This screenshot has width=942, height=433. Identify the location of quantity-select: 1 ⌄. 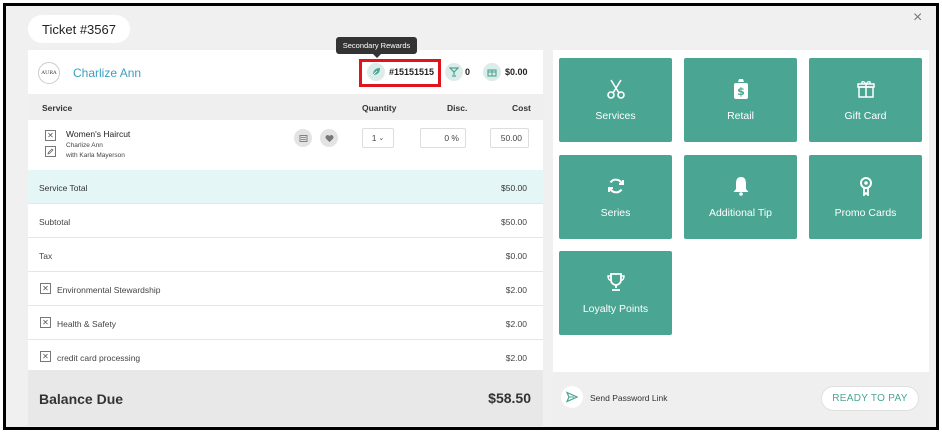
(378, 138).